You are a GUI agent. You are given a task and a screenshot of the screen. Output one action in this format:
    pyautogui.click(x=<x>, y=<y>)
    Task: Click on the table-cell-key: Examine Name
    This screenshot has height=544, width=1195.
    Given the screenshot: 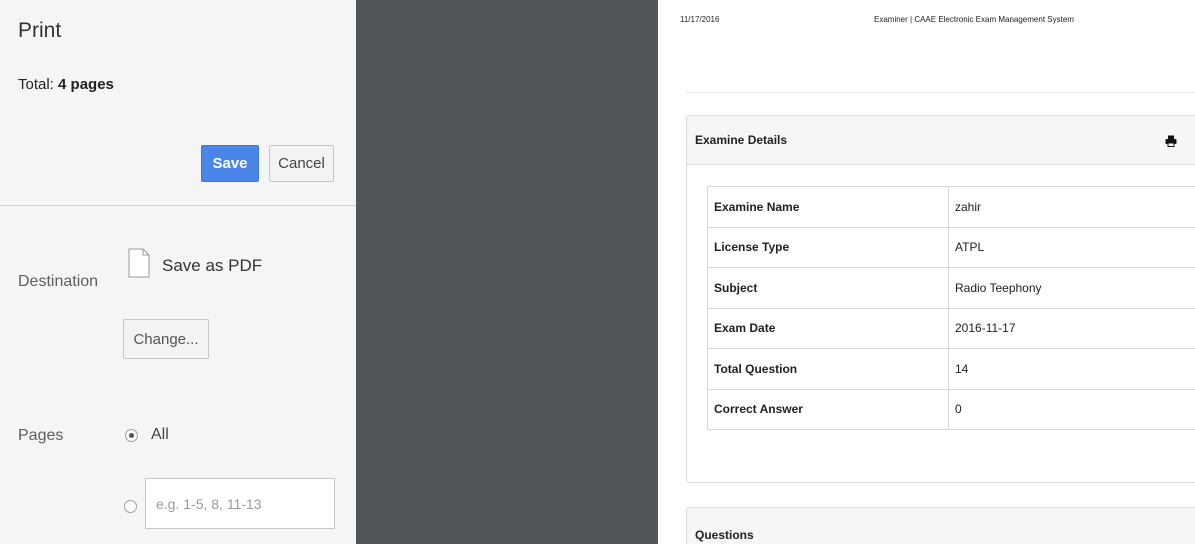 What is the action you would take?
    pyautogui.click(x=828, y=207)
    